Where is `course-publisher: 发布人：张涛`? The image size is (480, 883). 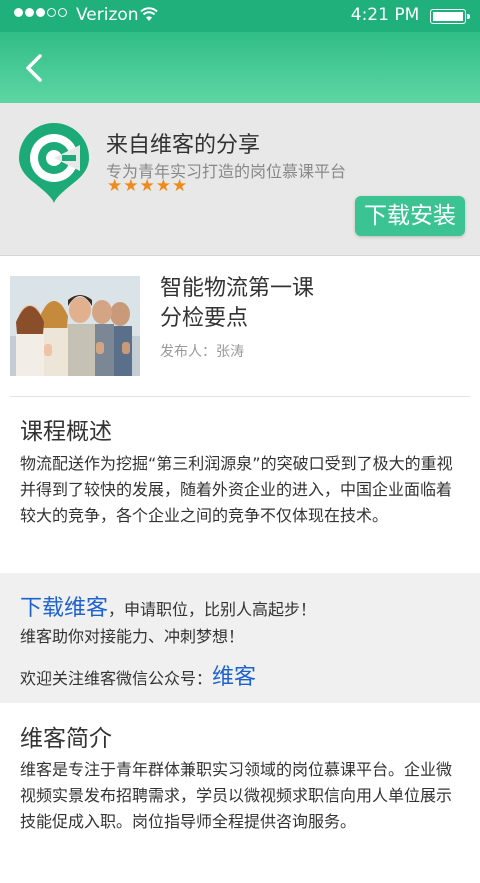 course-publisher: 发布人：张涛 is located at coordinates (202, 352).